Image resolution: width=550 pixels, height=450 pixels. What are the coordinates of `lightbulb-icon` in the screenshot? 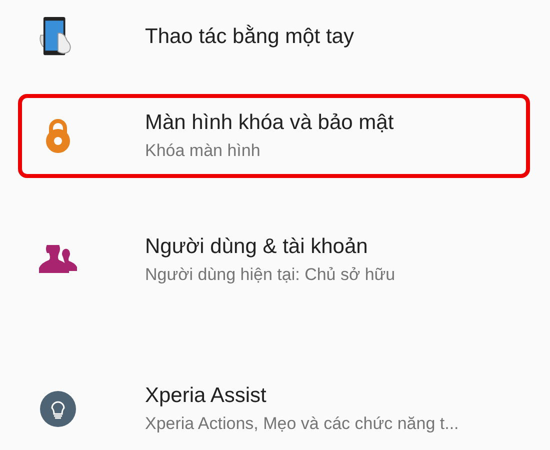 It's located at (58, 408).